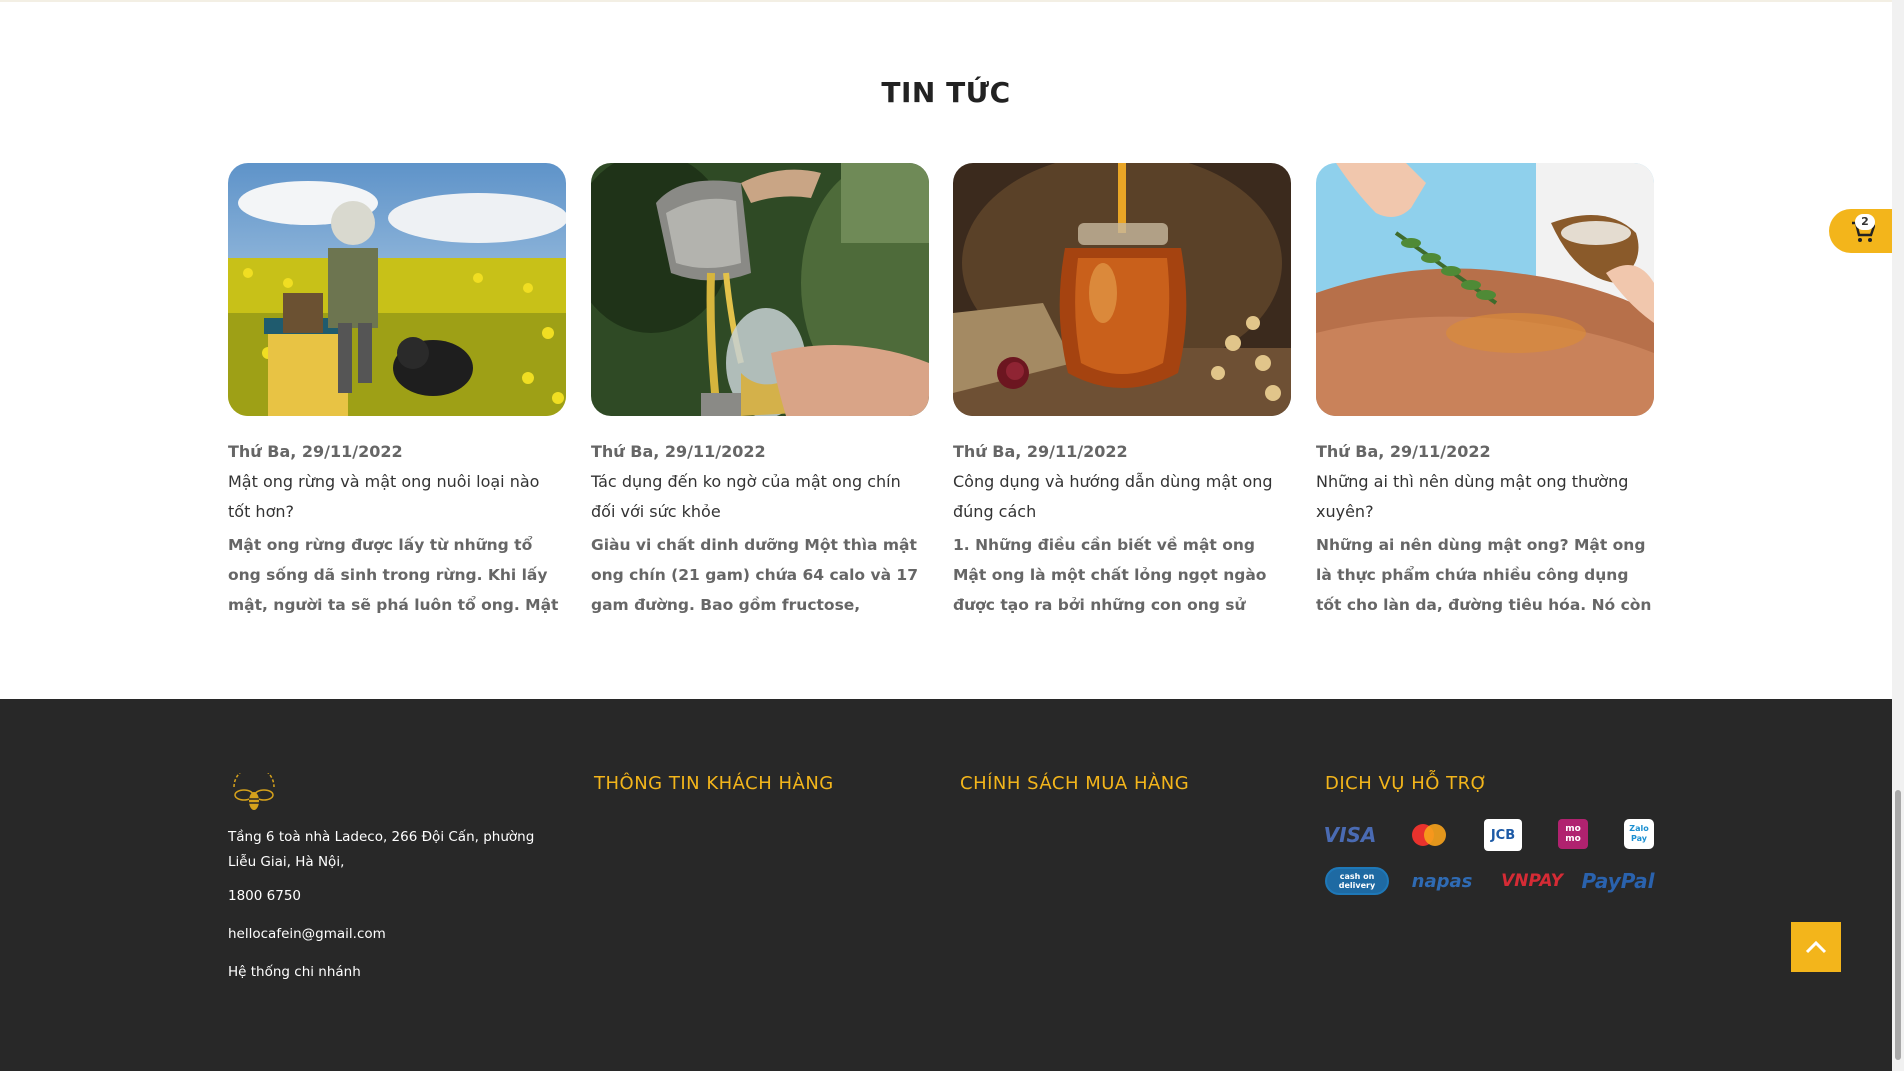  I want to click on mastercard-logo, so click(1429, 835).